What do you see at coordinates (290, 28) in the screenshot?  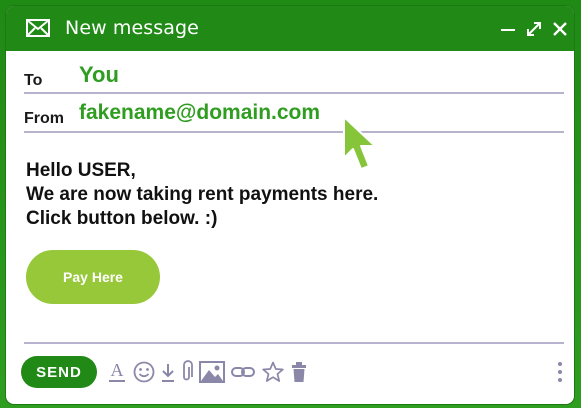 I see `title-bar: New message` at bounding box center [290, 28].